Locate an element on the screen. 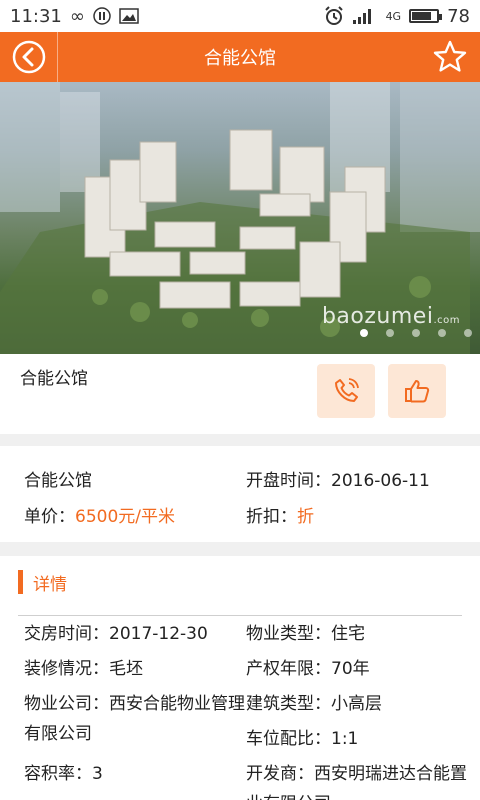  favorite-button is located at coordinates (450, 57).